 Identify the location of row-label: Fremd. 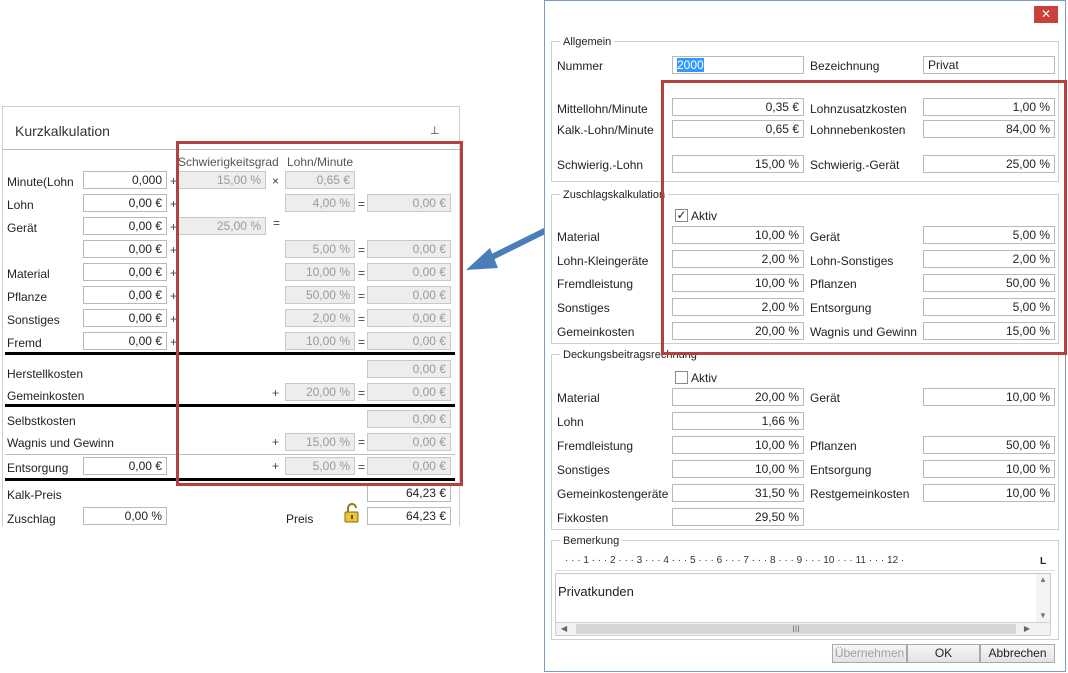
(24, 343).